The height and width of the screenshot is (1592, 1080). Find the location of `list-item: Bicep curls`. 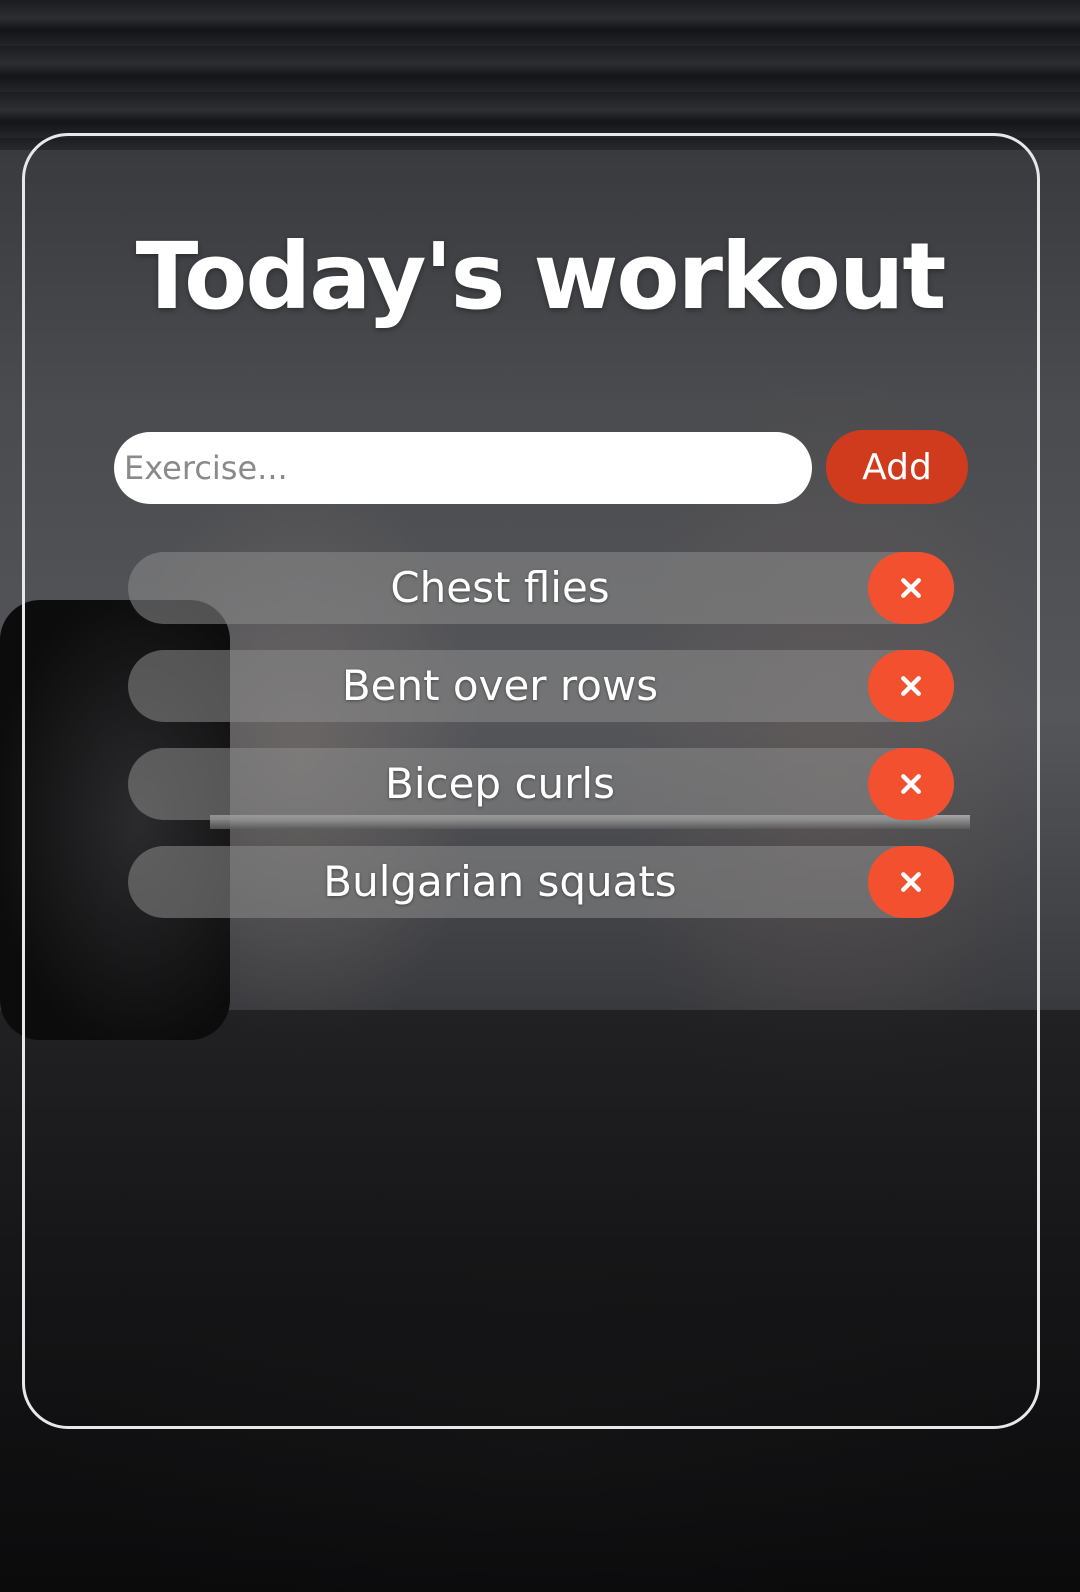

list-item: Bicep curls is located at coordinates (541, 784).